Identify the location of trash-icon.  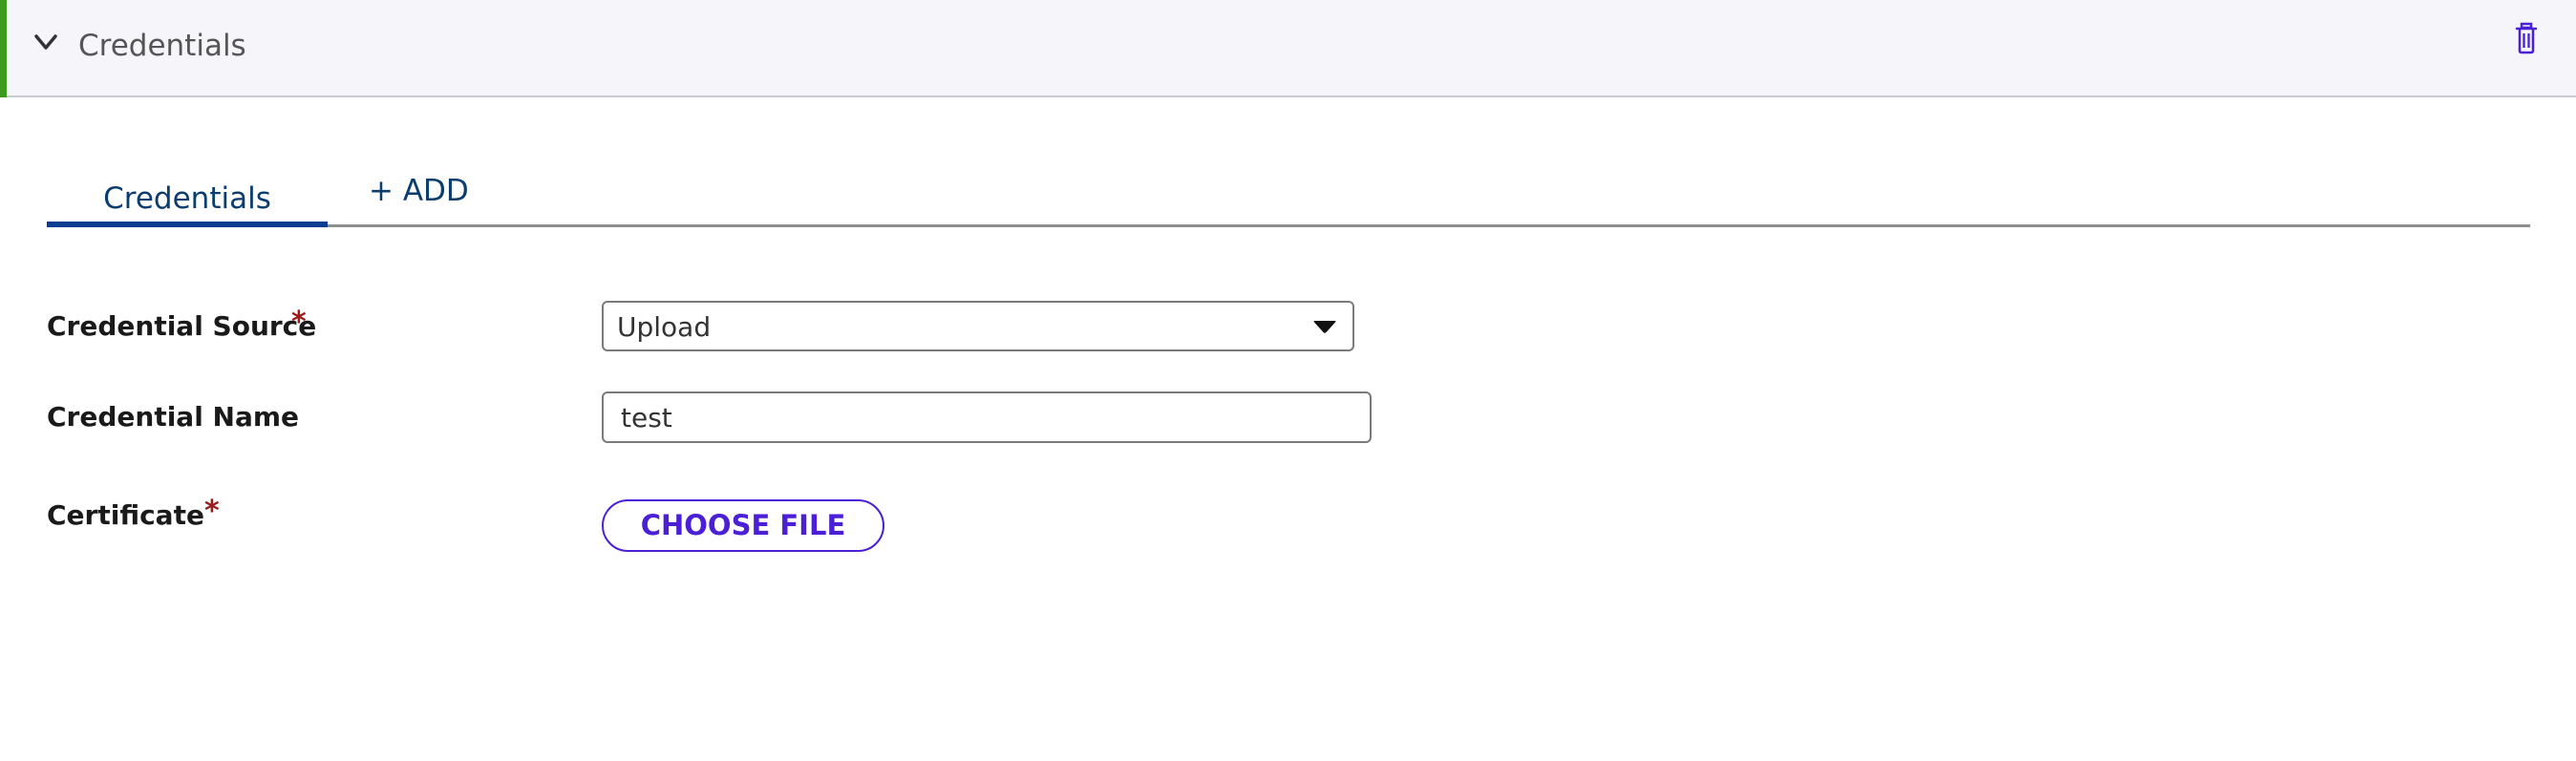
(2531, 38).